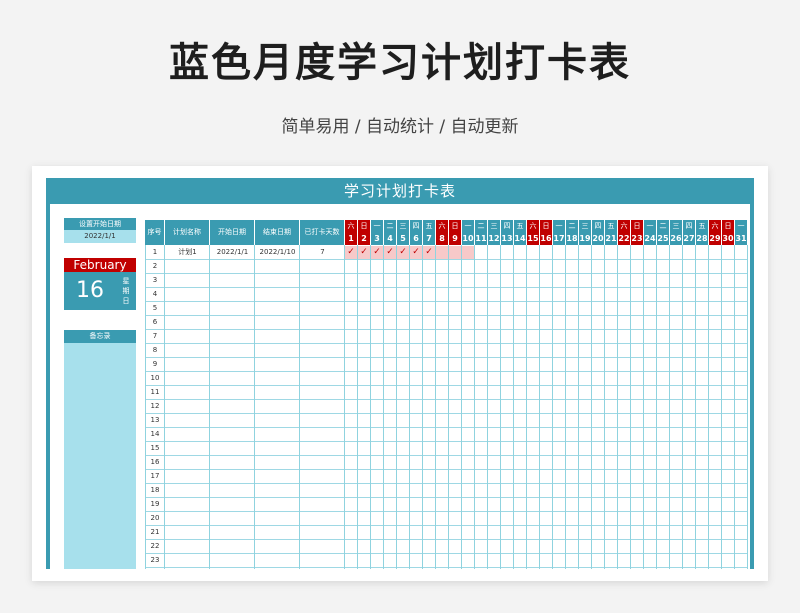  What do you see at coordinates (400, 63) in the screenshot?
I see `page-title: 蓝色月度学习计划打卡表` at bounding box center [400, 63].